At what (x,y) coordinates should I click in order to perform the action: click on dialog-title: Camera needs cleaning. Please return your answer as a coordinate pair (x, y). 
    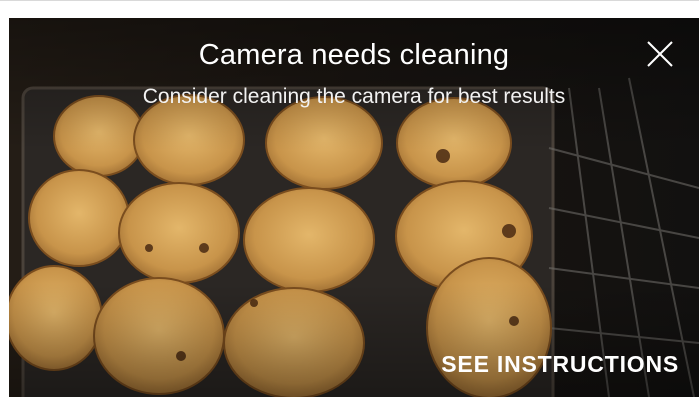
    Looking at the image, I should click on (354, 55).